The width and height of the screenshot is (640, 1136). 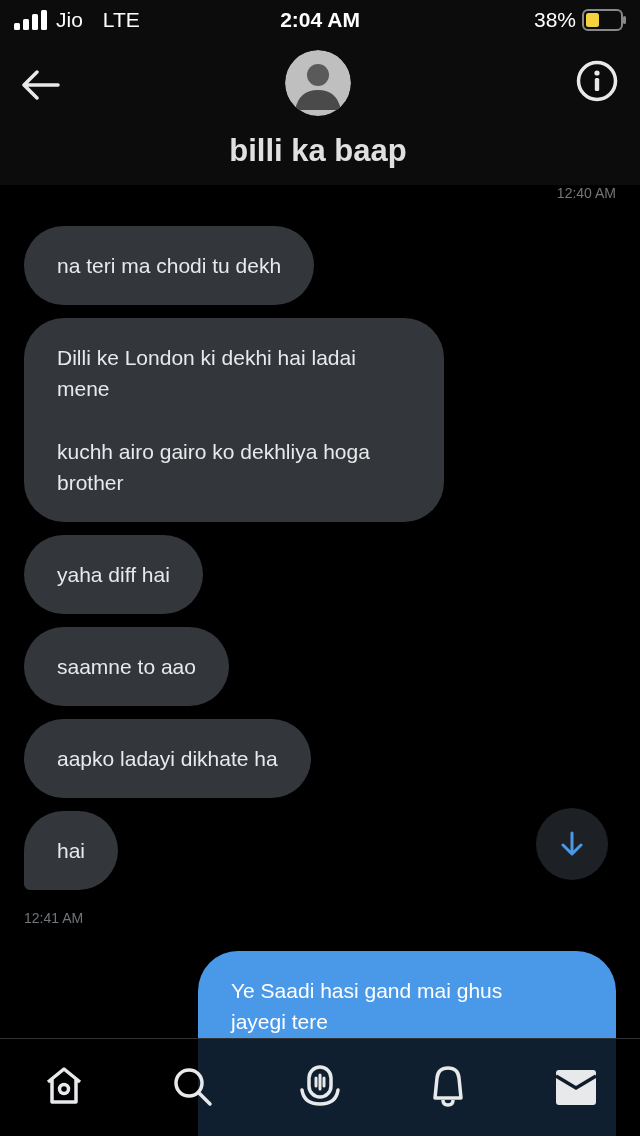 What do you see at coordinates (121, 20) in the screenshot?
I see `network-label: LTE` at bounding box center [121, 20].